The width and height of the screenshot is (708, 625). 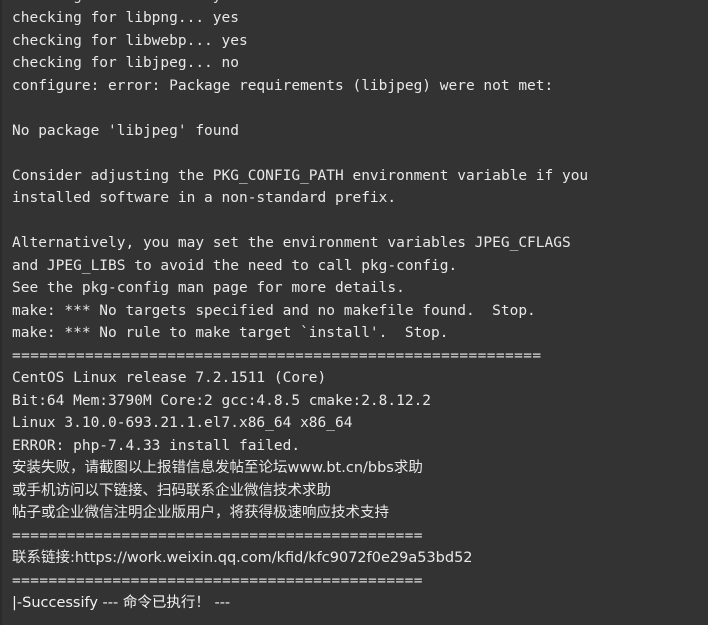 I want to click on output-line: checking for libpng... yes, so click(x=125, y=18).